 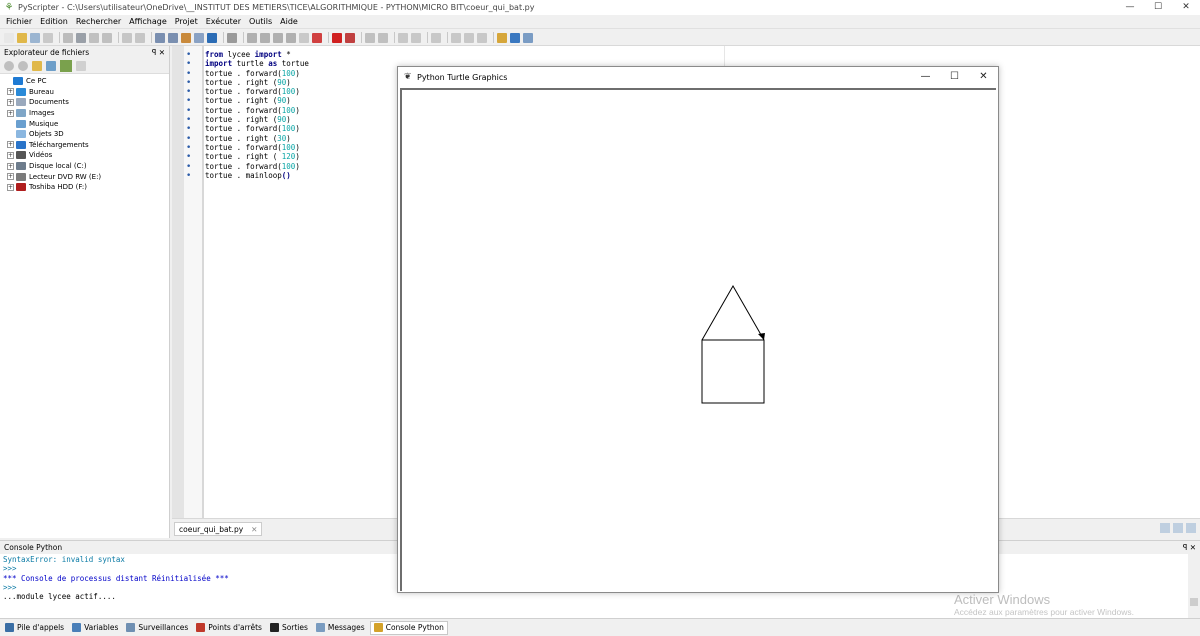 What do you see at coordinates (223, 21) in the screenshot?
I see `menu-item-5: Exécuter` at bounding box center [223, 21].